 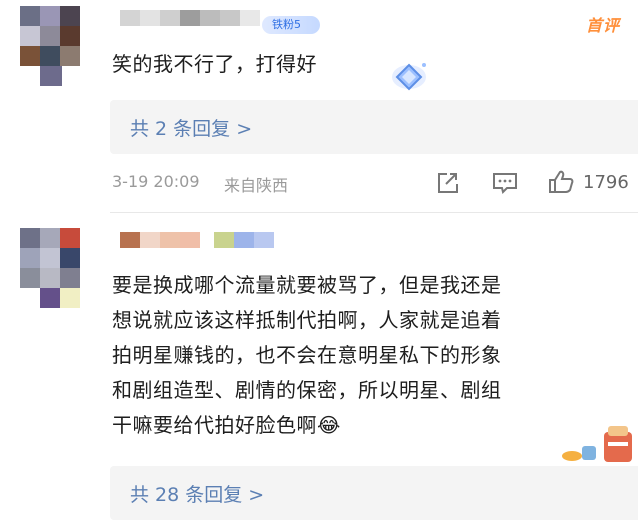 What do you see at coordinates (307, 390) in the screenshot?
I see `comment-line: 和剧组造型、剧情的保密，所以明星、剧组` at bounding box center [307, 390].